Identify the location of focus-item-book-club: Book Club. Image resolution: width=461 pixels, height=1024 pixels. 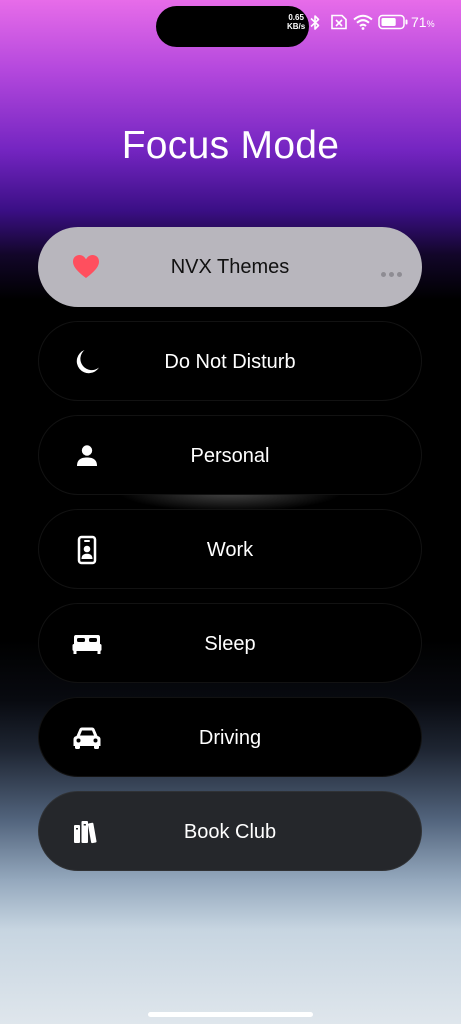
(230, 831).